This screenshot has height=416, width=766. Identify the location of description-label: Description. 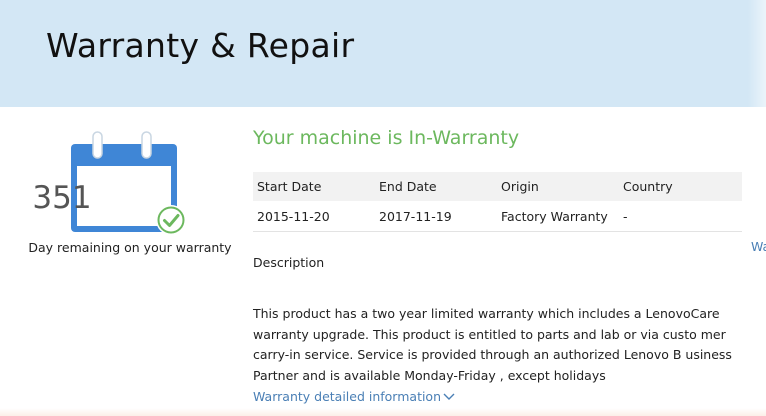
(289, 262).